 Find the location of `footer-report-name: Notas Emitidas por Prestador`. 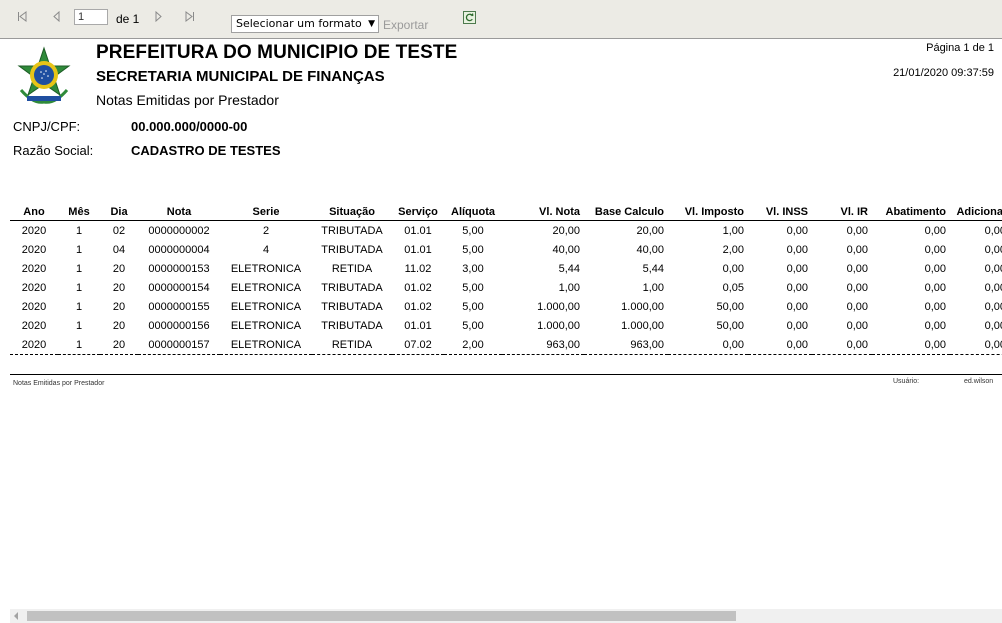

footer-report-name: Notas Emitidas por Prestador is located at coordinates (59, 383).